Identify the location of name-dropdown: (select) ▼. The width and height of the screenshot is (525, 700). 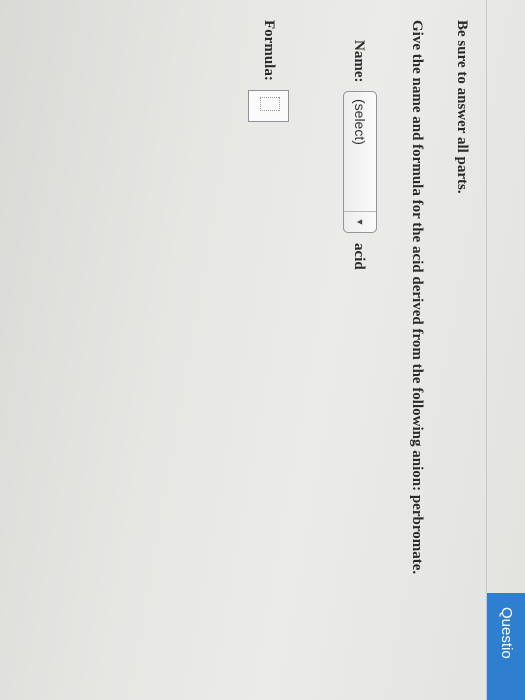
(360, 162).